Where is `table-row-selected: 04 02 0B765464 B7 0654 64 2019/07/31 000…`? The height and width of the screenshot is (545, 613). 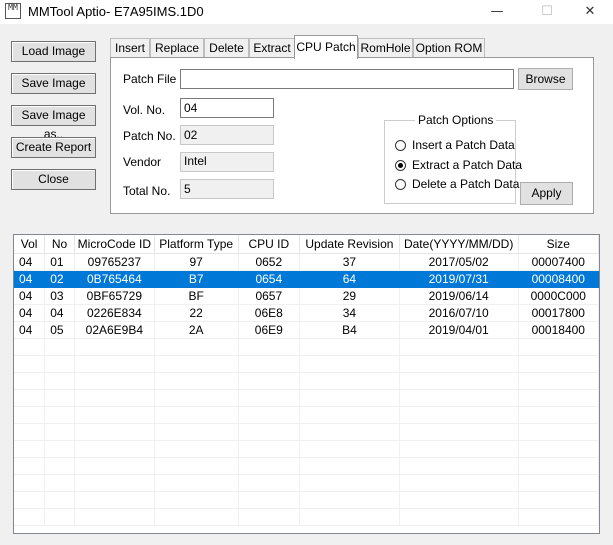 table-row-selected: 04 02 0B765464 B7 0654 64 2019/07/31 000… is located at coordinates (306, 279).